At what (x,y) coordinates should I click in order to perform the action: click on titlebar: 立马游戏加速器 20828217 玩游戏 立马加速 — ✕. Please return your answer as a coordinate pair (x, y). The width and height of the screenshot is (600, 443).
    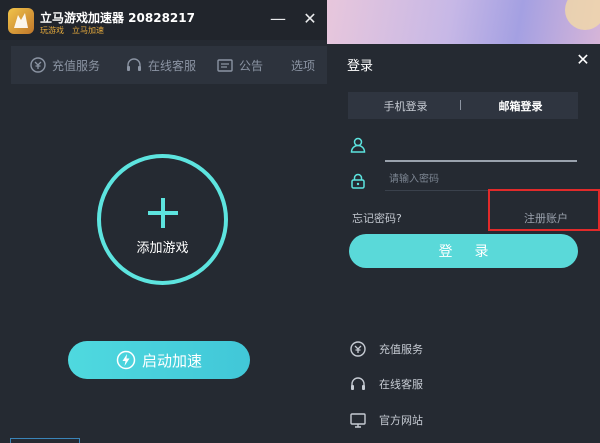
    Looking at the image, I should click on (163, 20).